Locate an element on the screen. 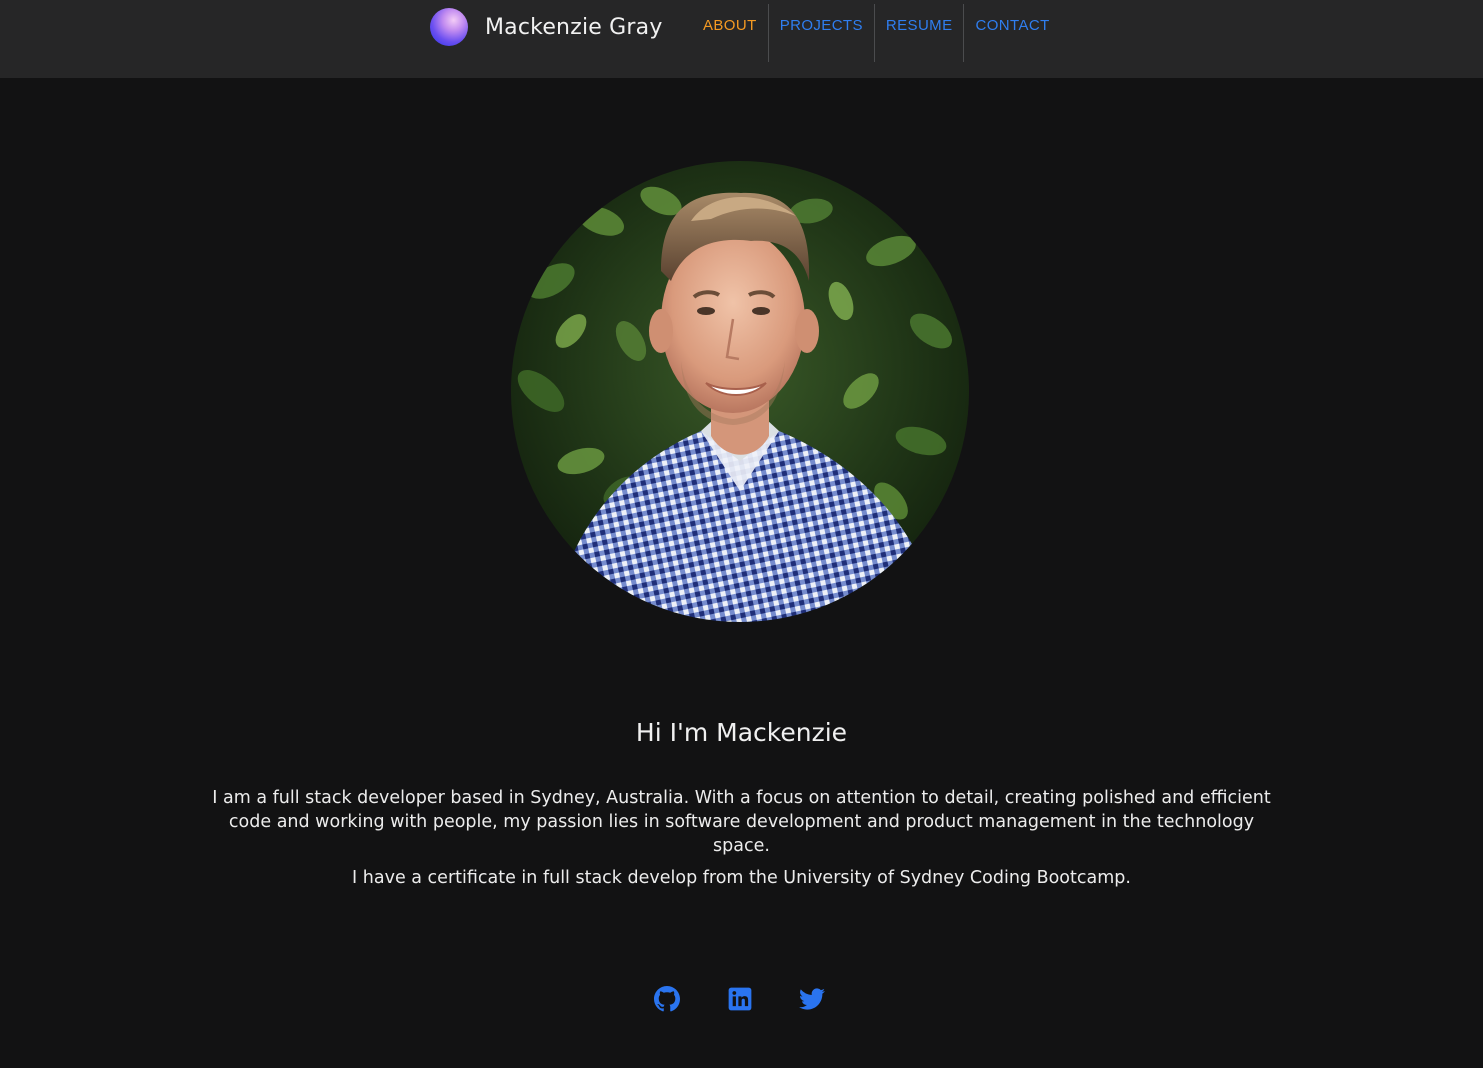 The image size is (1483, 1068). github-icon is located at coordinates (667, 1001).